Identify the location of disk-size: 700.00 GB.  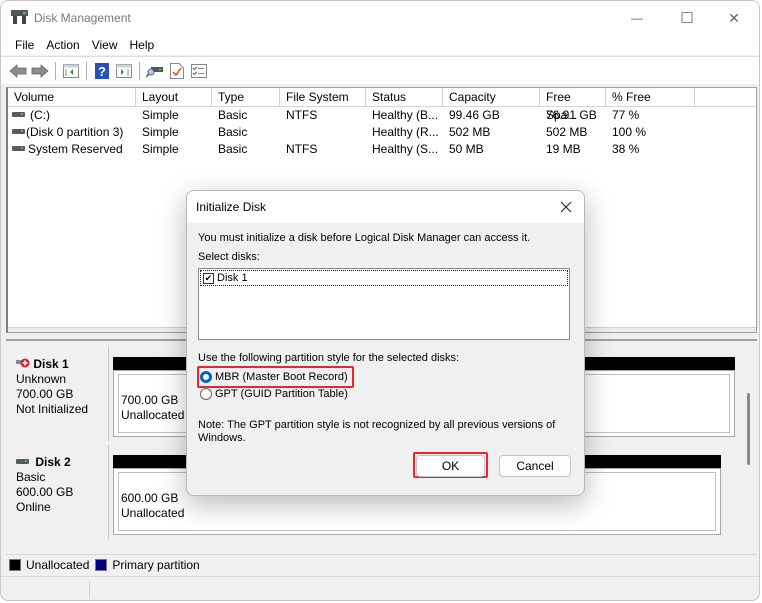
(45, 394).